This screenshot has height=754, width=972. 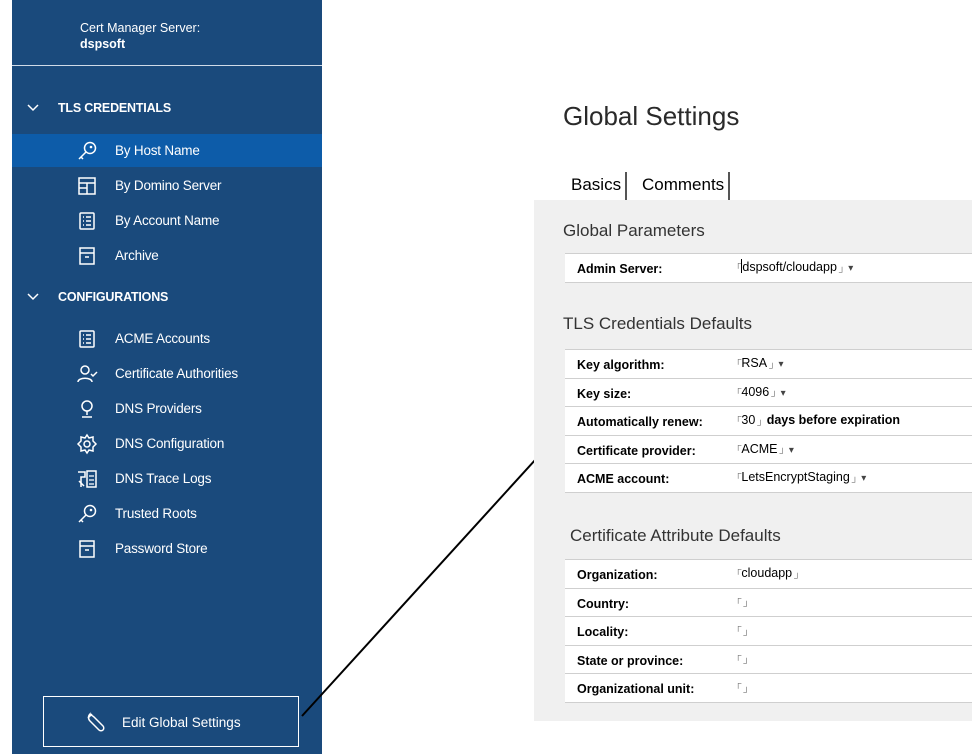 I want to click on edit-global-settings-button: Edit Global Settings, so click(x=171, y=721).